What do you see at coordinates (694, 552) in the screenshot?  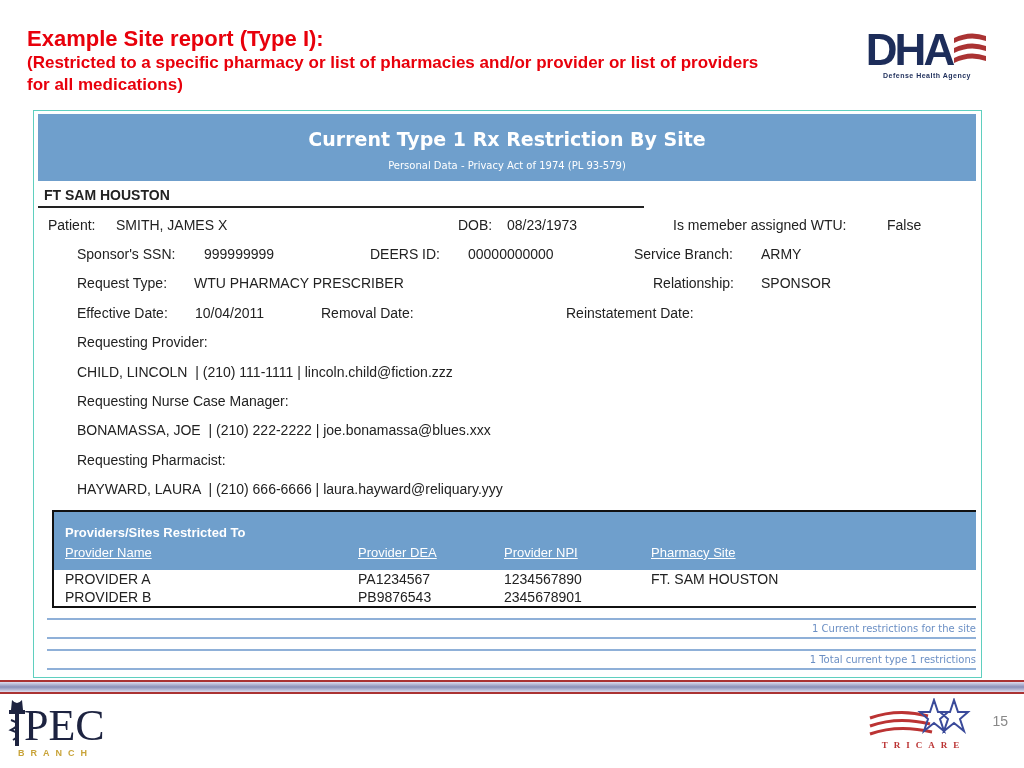 I see `column-header: Pharmacy Site` at bounding box center [694, 552].